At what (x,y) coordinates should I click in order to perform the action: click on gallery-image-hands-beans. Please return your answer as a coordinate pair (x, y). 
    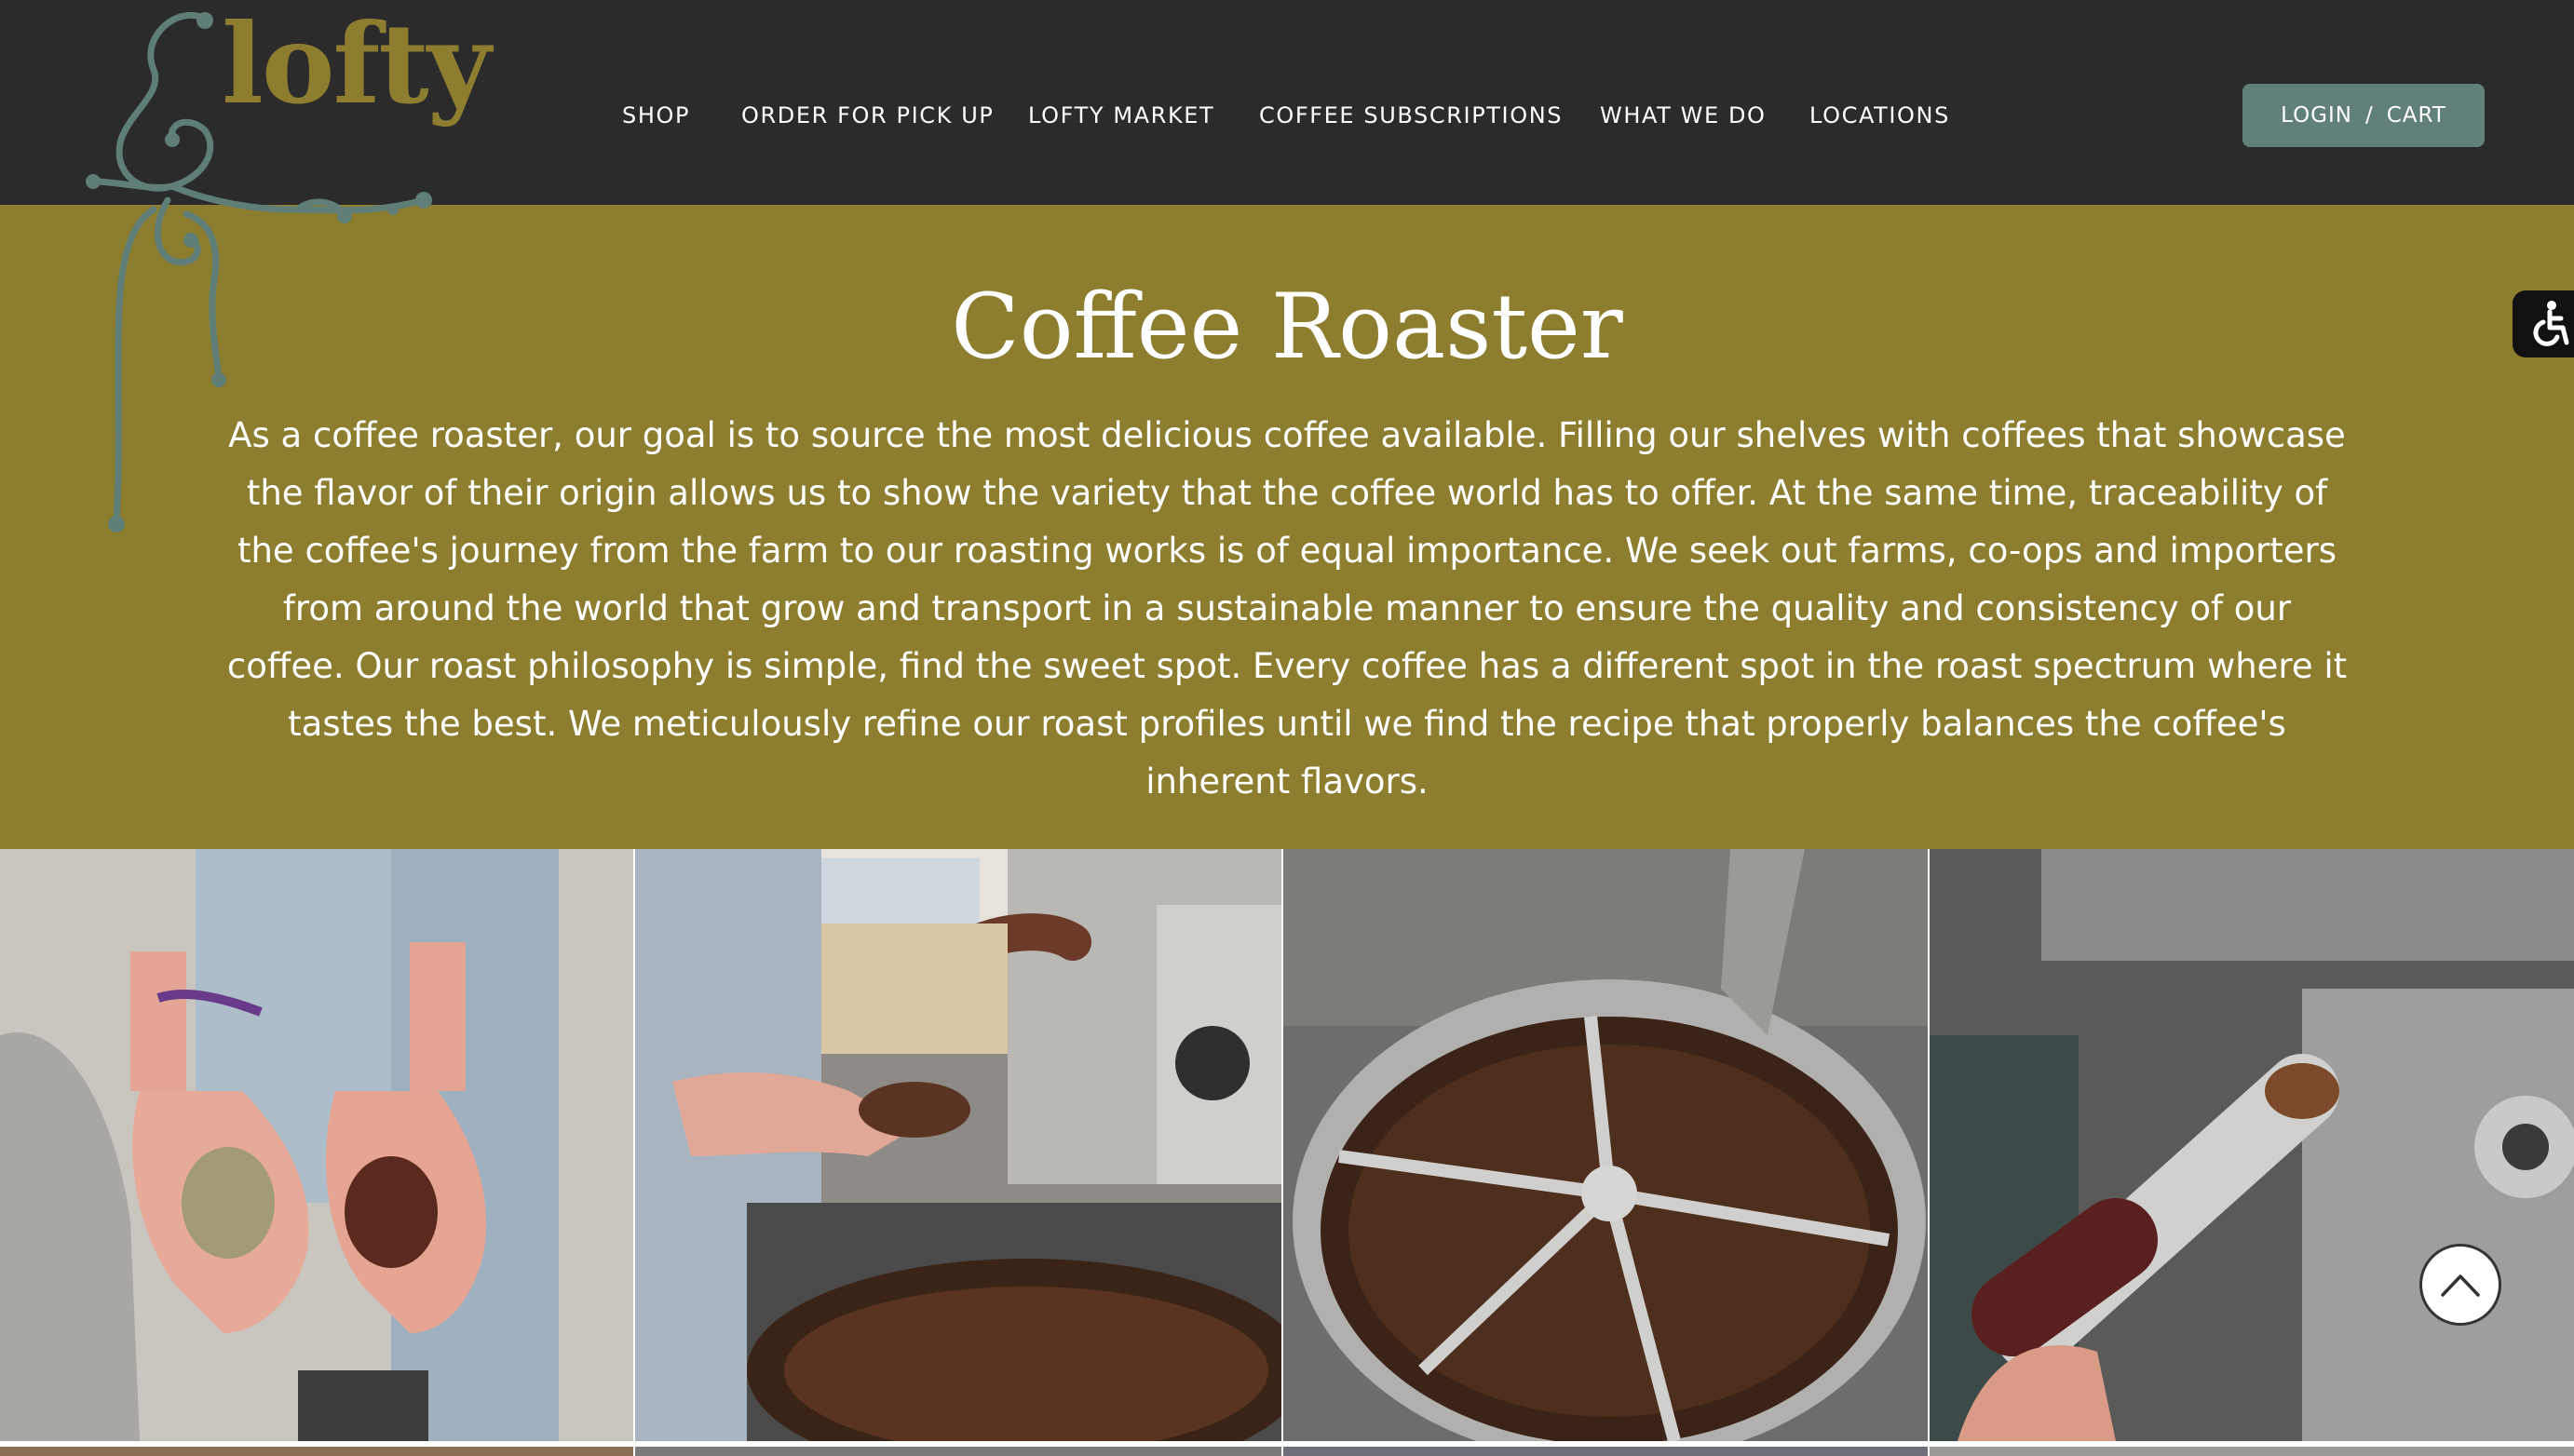
    Looking at the image, I should click on (316, 1145).